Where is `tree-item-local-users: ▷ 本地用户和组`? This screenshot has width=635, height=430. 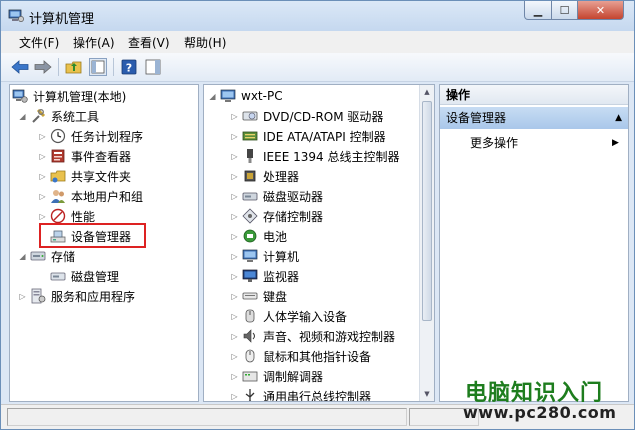
tree-item-local-users: ▷ 本地用户和组 is located at coordinates (90, 196).